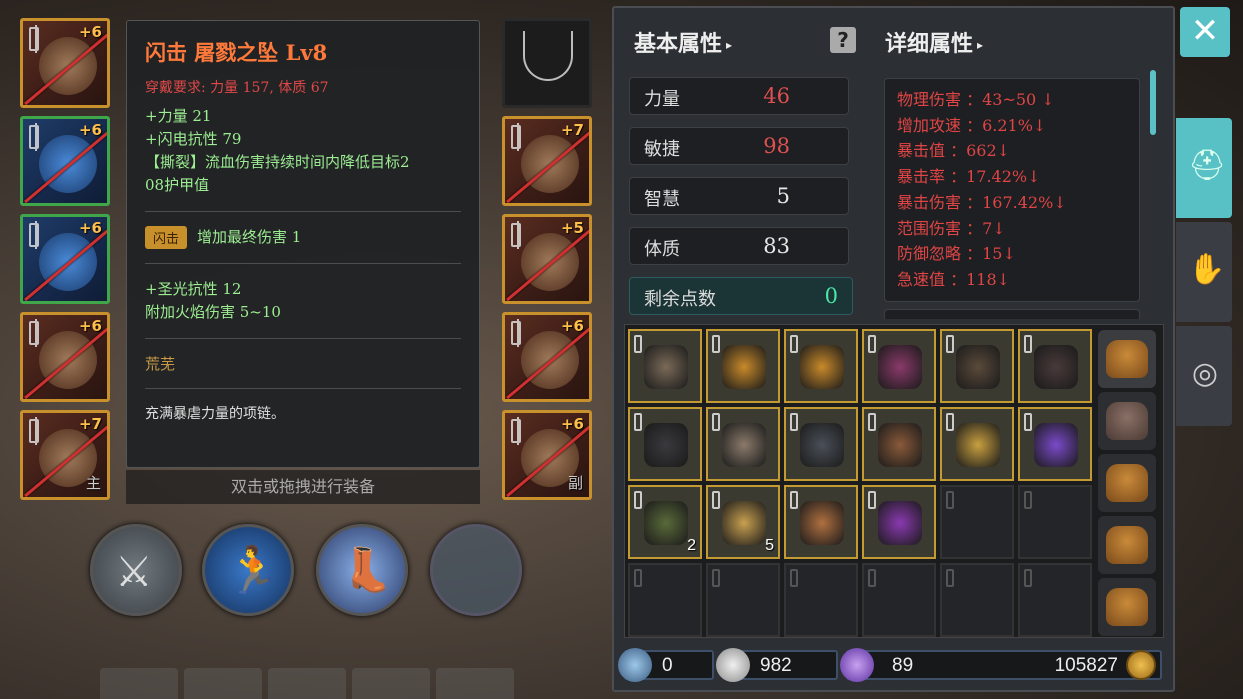  I want to click on boot-skill-button: 👢, so click(362, 570).